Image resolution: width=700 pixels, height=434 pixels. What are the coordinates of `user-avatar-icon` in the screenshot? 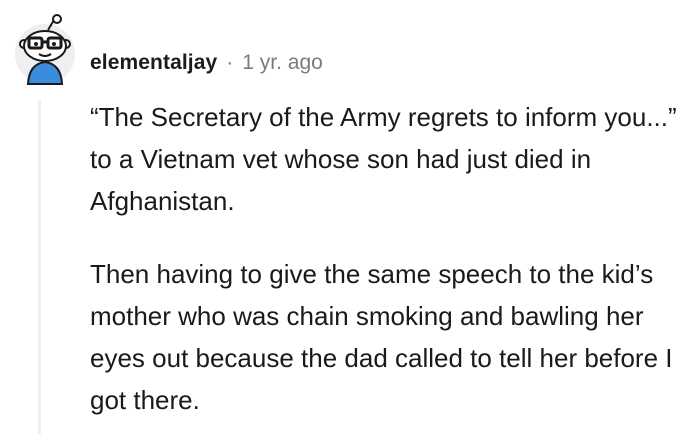 It's located at (45, 51).